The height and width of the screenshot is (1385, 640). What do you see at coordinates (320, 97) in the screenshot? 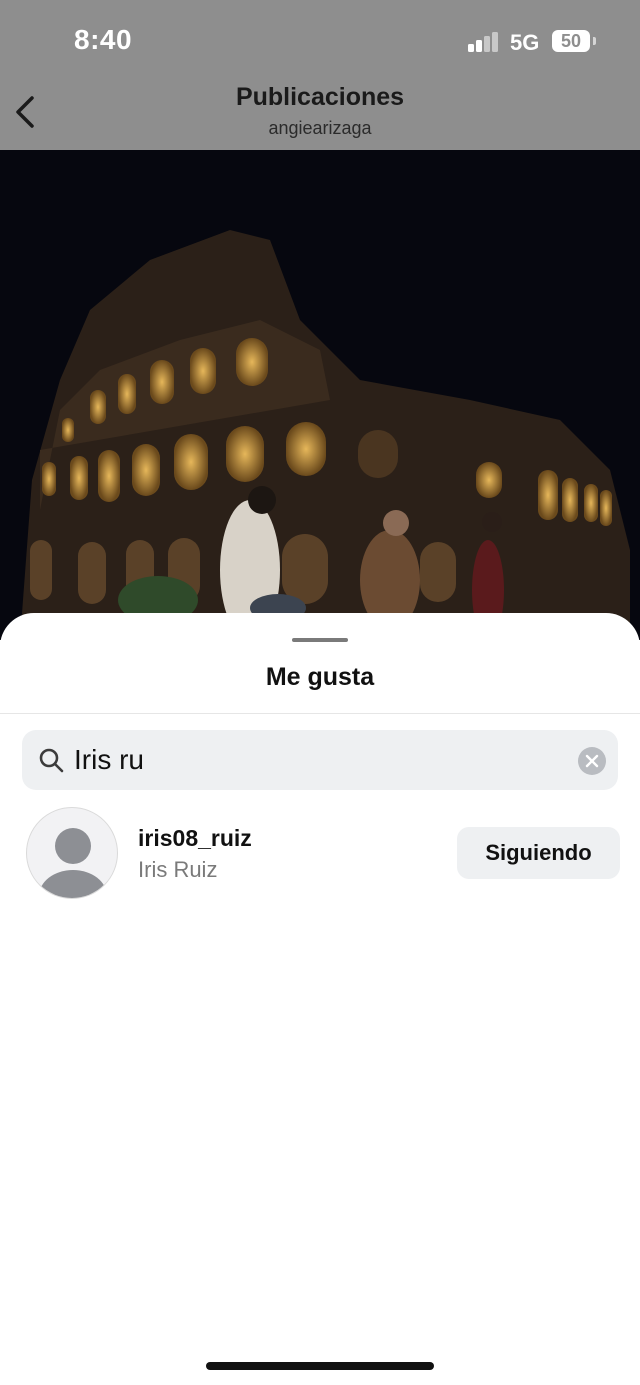
I see `page-title: Publicaciones` at bounding box center [320, 97].